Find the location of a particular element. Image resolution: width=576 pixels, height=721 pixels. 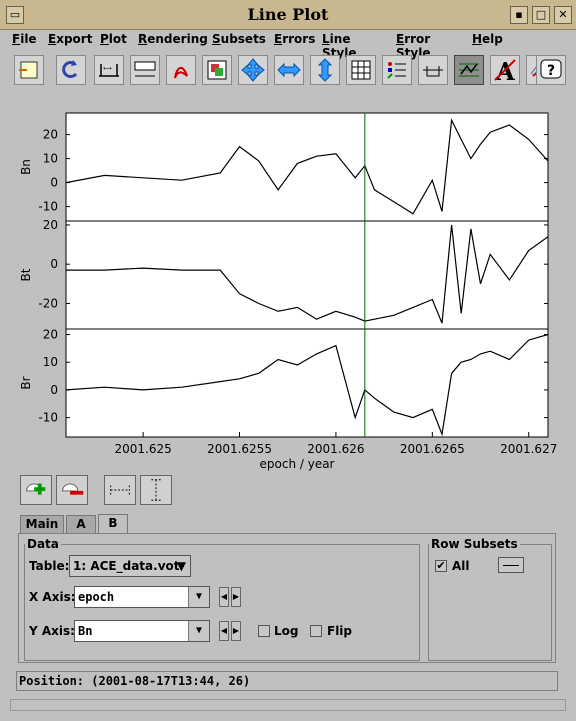

x-axis-next-icon: ▶ is located at coordinates (236, 597).